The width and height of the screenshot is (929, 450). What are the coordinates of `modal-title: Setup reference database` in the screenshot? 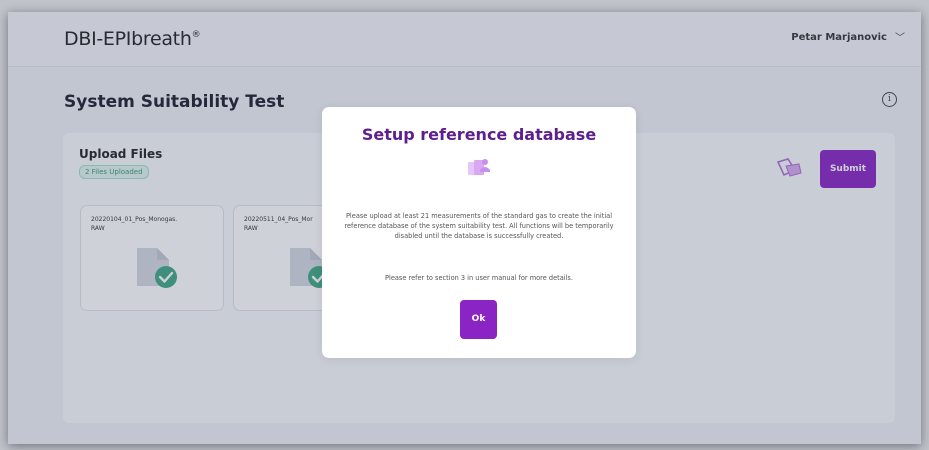 It's located at (479, 134).